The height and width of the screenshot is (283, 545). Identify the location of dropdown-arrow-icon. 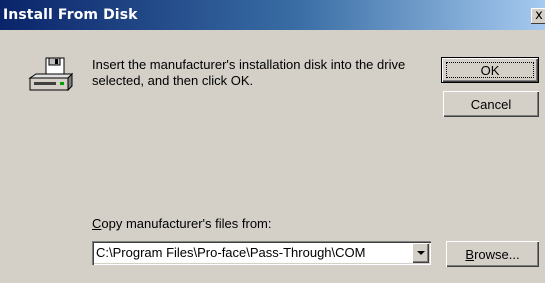
(420, 253).